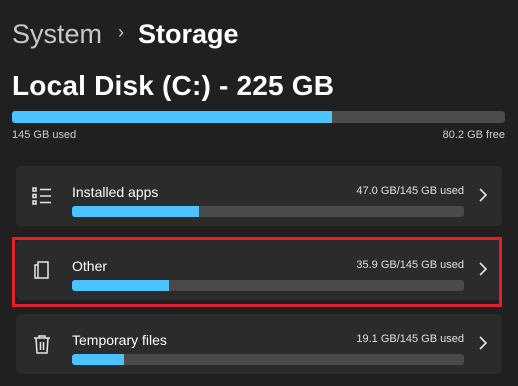 This screenshot has width=518, height=386. What do you see at coordinates (121, 31) in the screenshot?
I see `breadcrumb-chevron-icon: ›` at bounding box center [121, 31].